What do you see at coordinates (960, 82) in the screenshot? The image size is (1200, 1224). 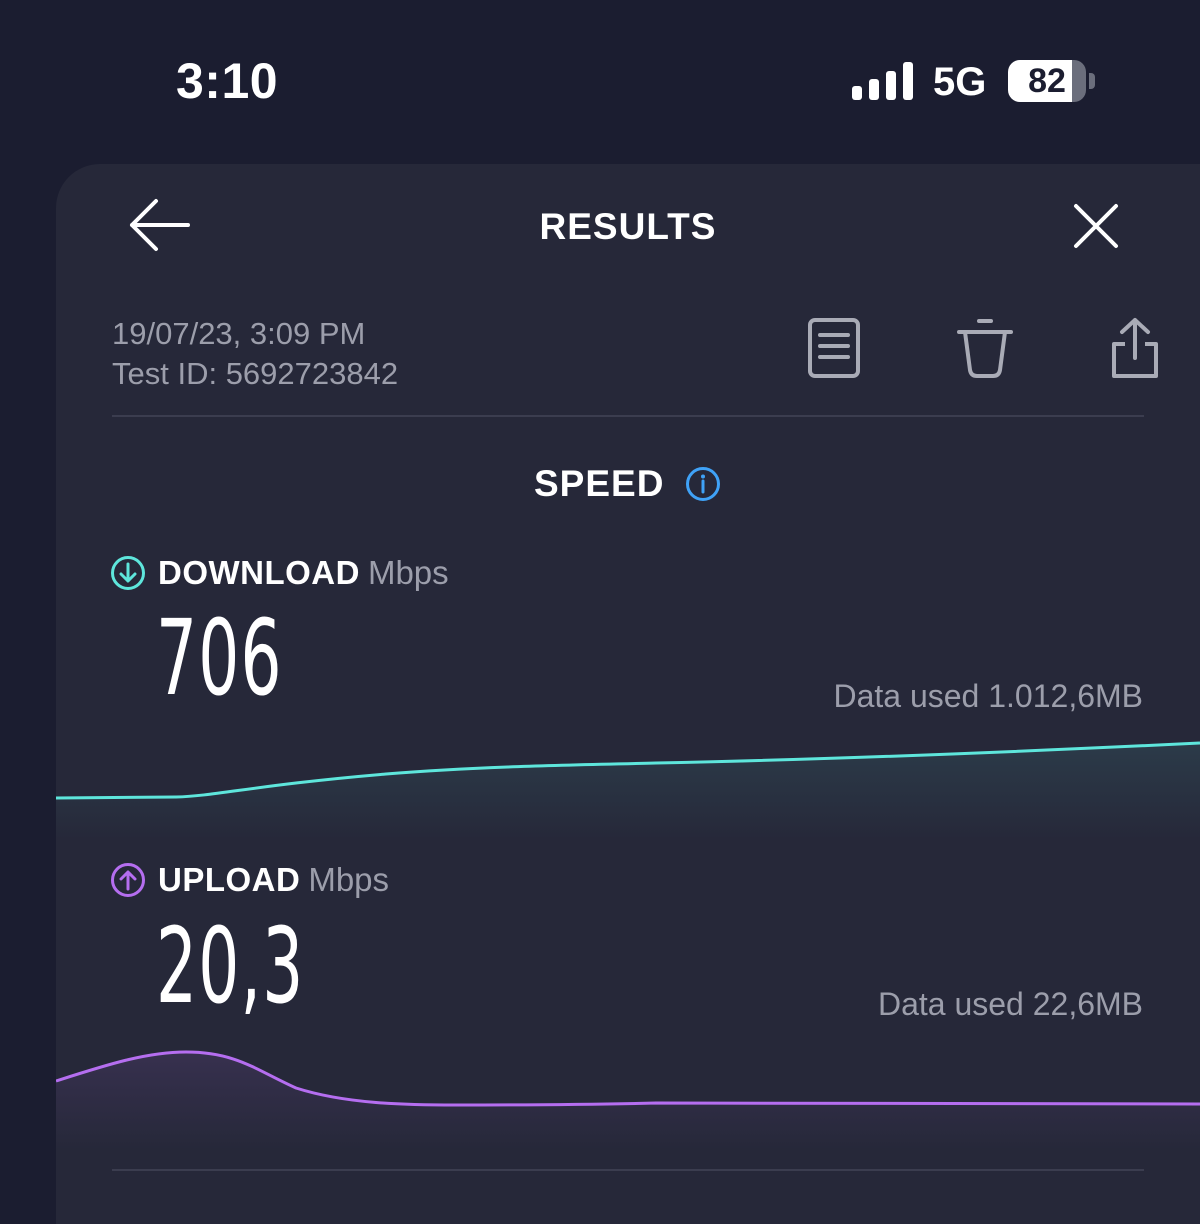 I see `network-type: 5G` at bounding box center [960, 82].